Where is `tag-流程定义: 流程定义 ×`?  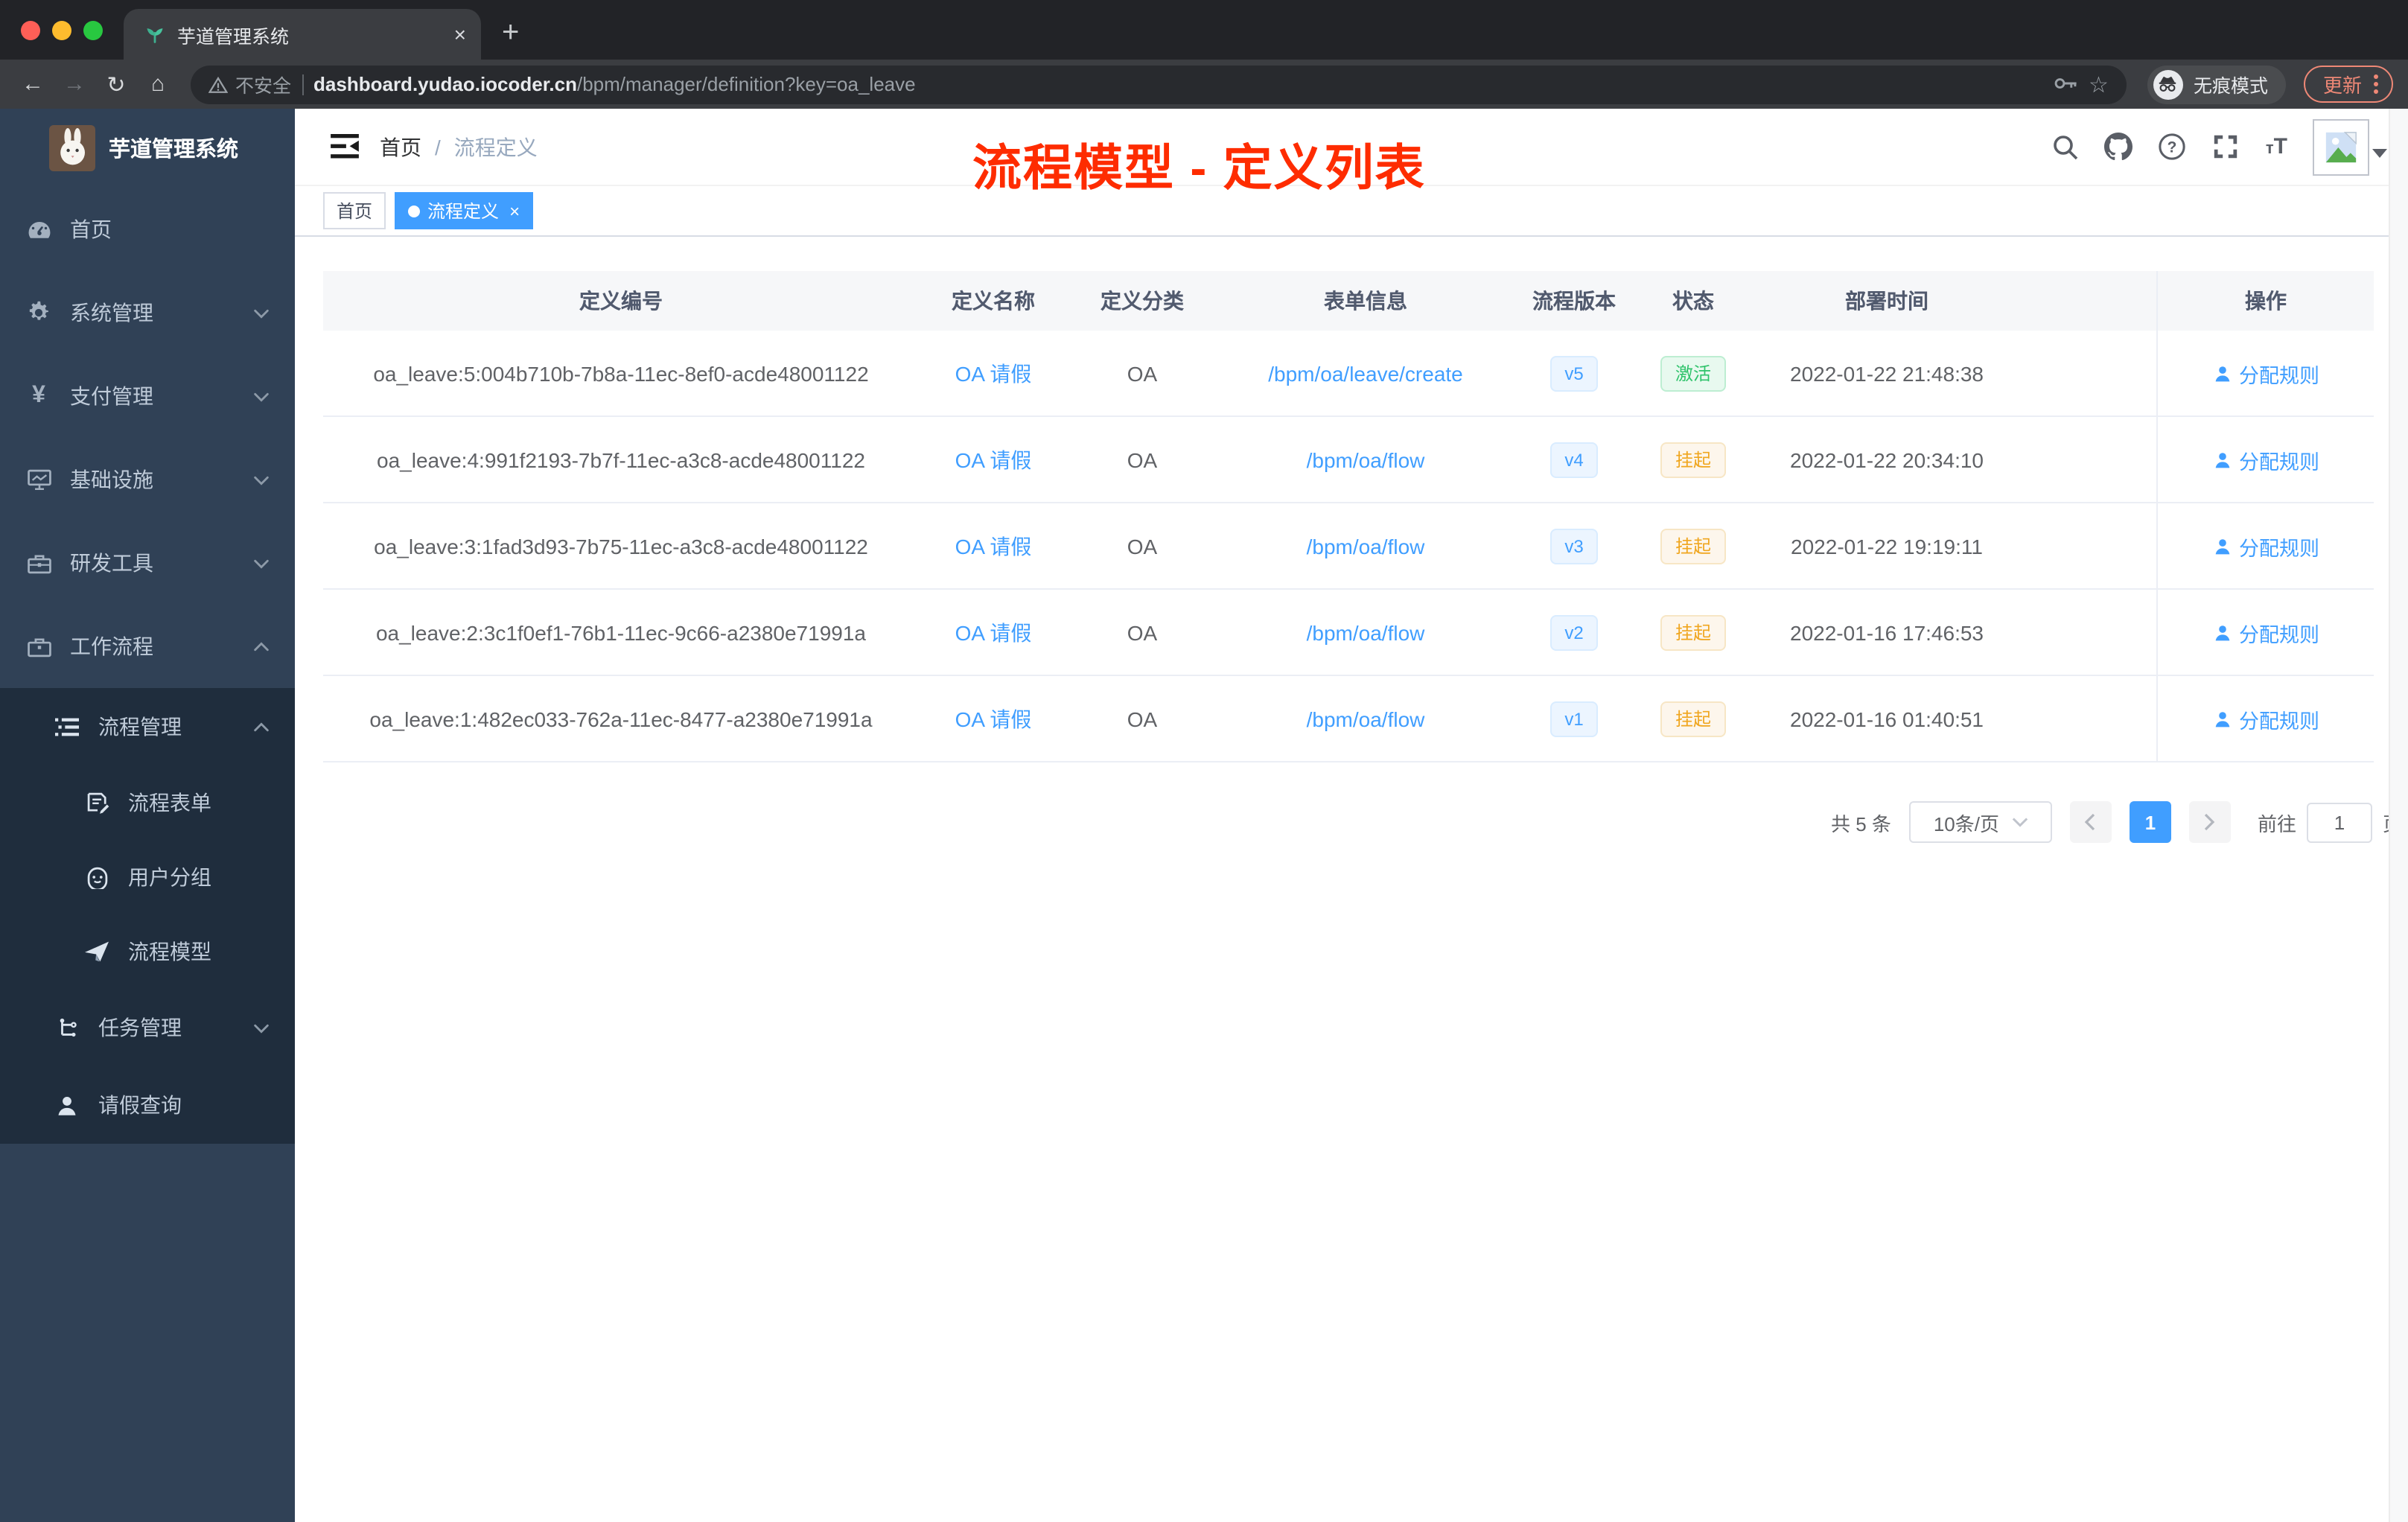 tag-流程定义: 流程定义 × is located at coordinates (464, 210).